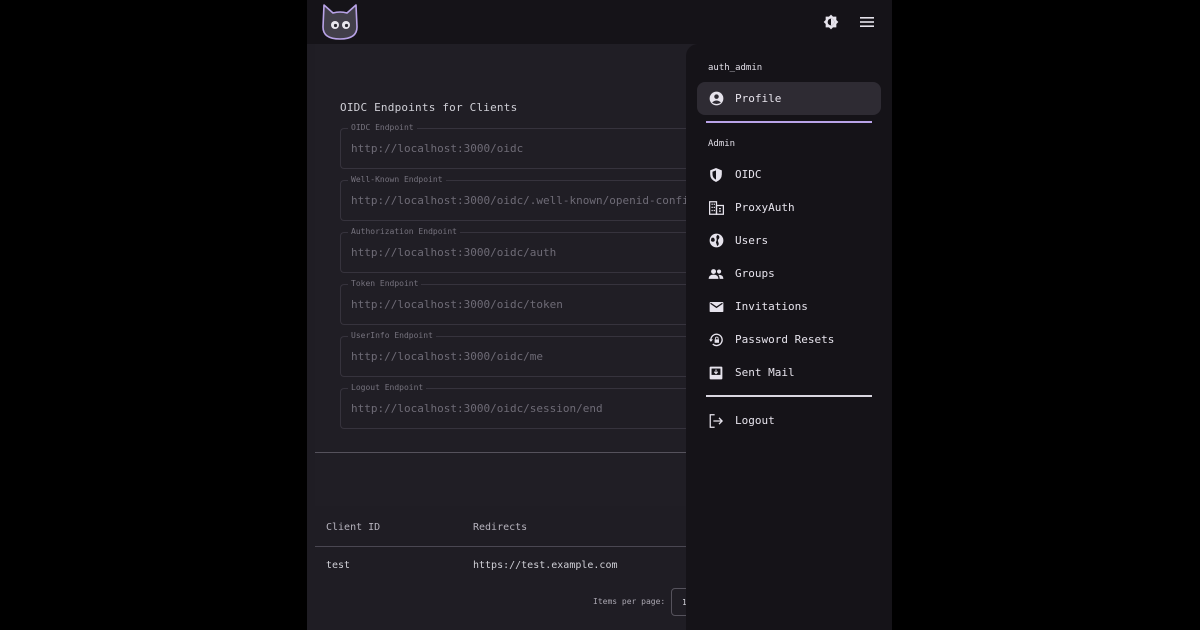  I want to click on field-value: http://localhost:3000/oidc, so click(437, 148).